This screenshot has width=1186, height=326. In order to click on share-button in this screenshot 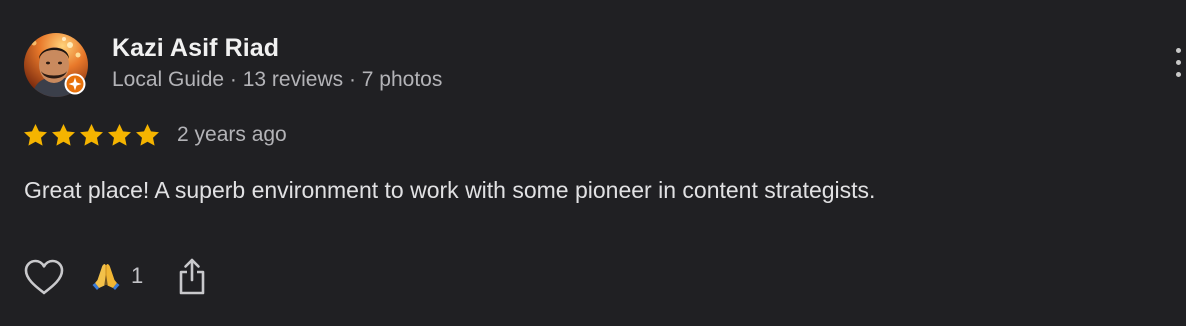, I will do `click(192, 276)`.